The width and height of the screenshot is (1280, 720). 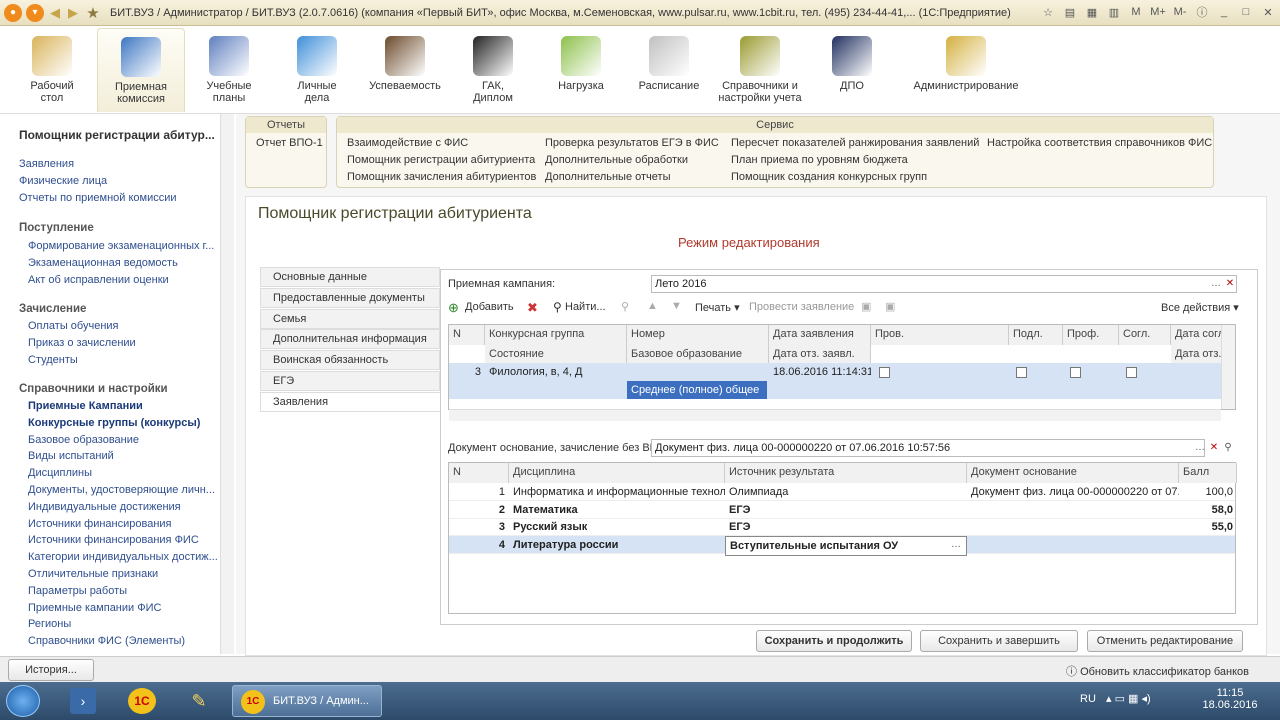 What do you see at coordinates (85, 406) in the screenshot?
I see `nav-item: Приемные Кампании` at bounding box center [85, 406].